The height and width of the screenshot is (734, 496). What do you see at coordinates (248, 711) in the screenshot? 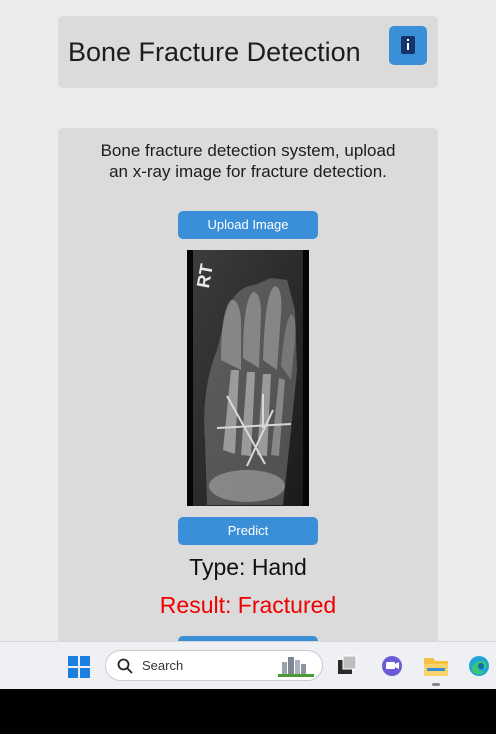
I see `screen-bottom-strip` at bounding box center [248, 711].